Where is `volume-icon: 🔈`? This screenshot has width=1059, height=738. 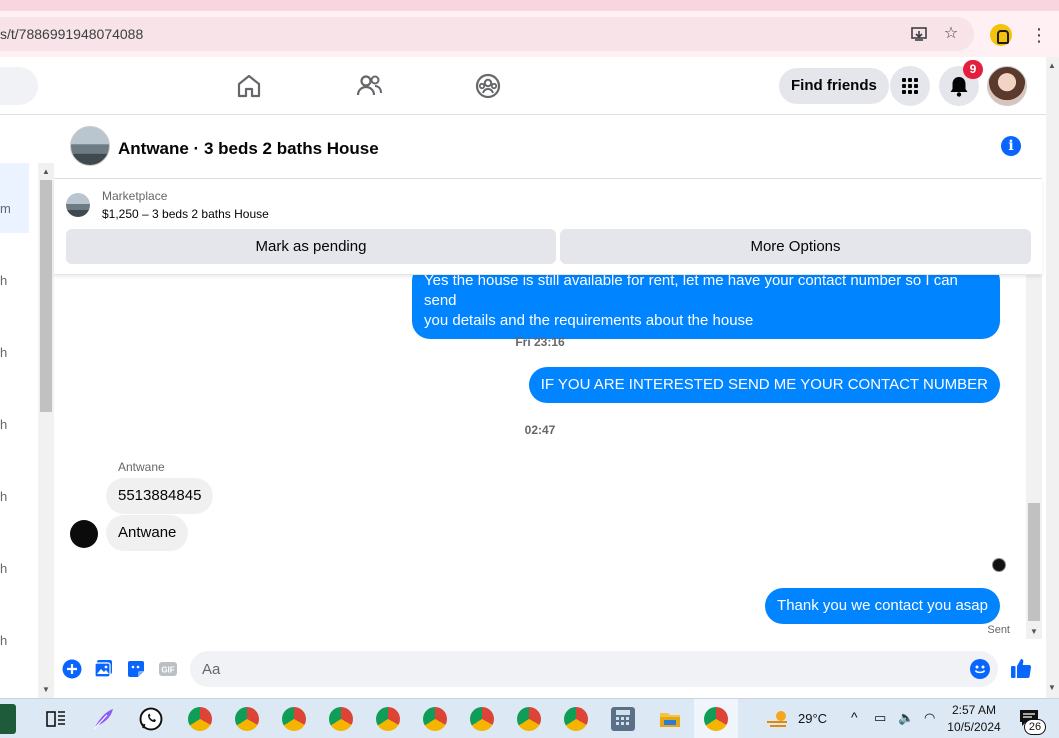 volume-icon: 🔈 is located at coordinates (906, 718).